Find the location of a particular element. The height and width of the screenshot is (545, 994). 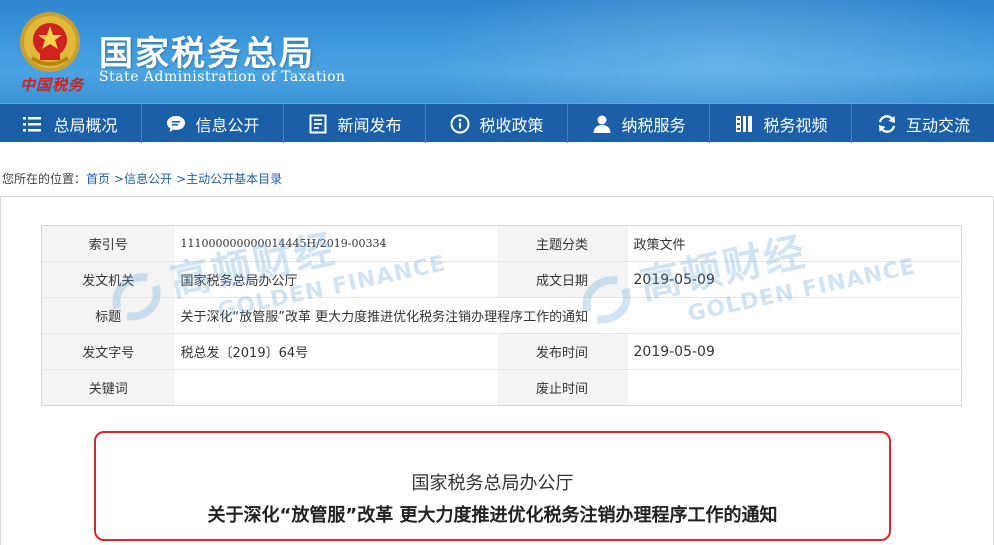

created-date-value: 2019-05-09 is located at coordinates (794, 279).